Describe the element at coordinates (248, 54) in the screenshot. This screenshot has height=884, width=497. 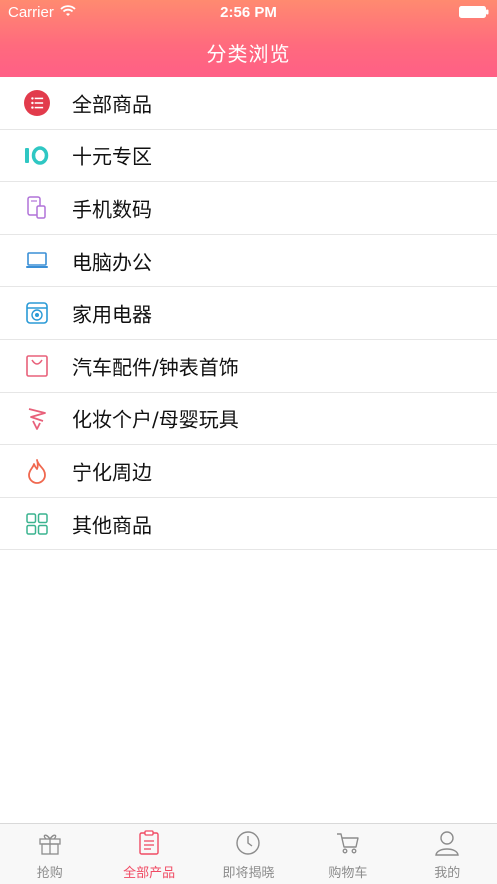
I see `page-title: 分类浏览` at that location.